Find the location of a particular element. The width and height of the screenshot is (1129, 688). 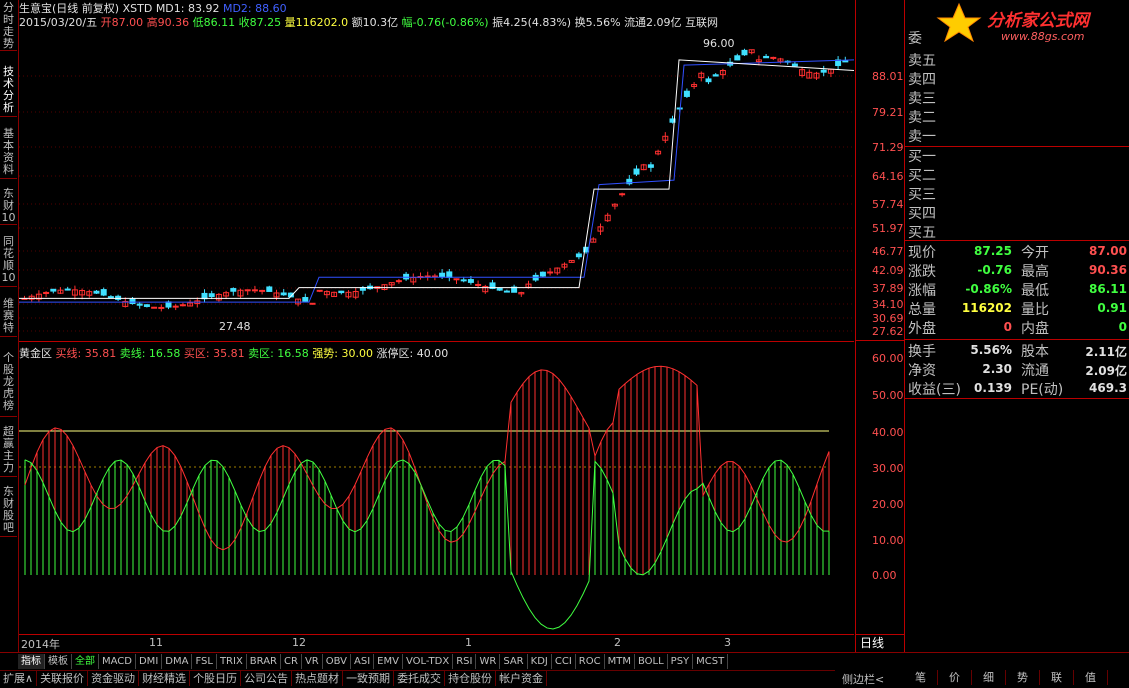

status-tab: 个股日历 is located at coordinates (216, 678).